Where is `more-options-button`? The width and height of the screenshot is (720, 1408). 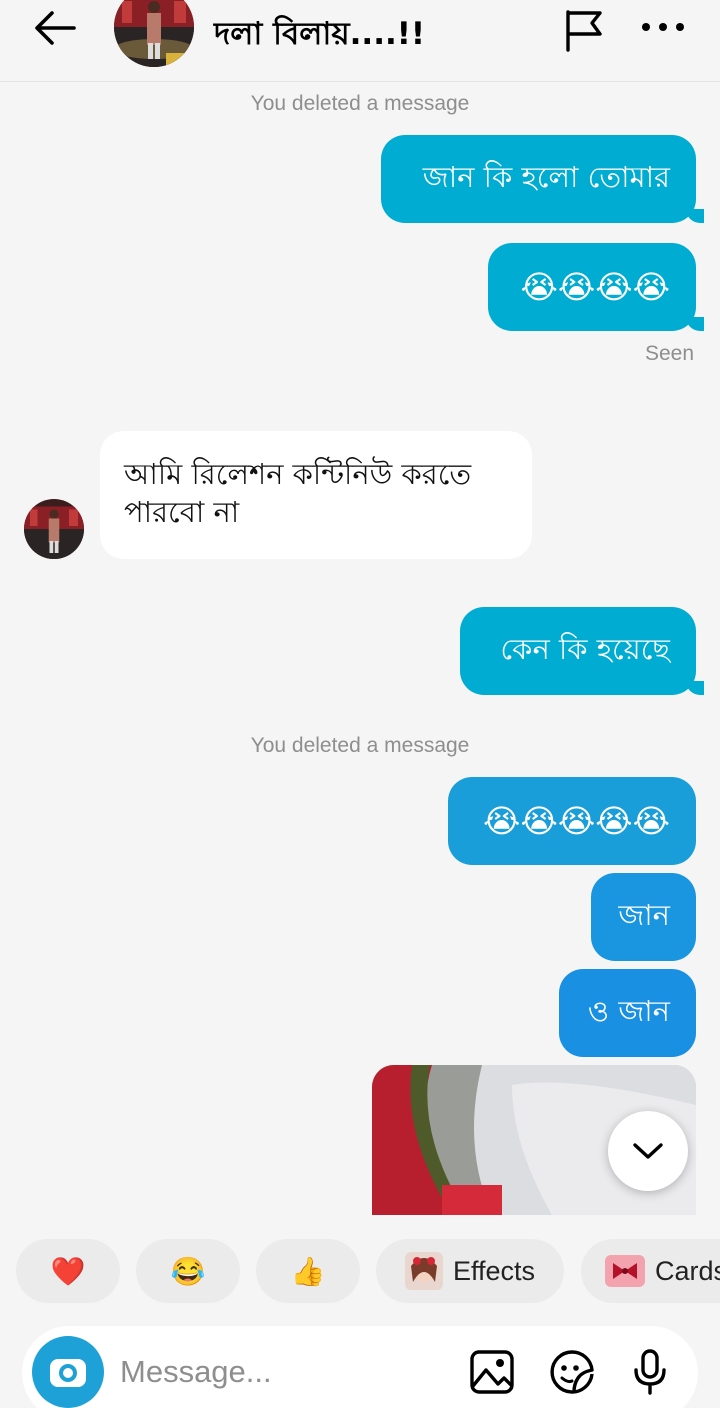 more-options-button is located at coordinates (663, 27).